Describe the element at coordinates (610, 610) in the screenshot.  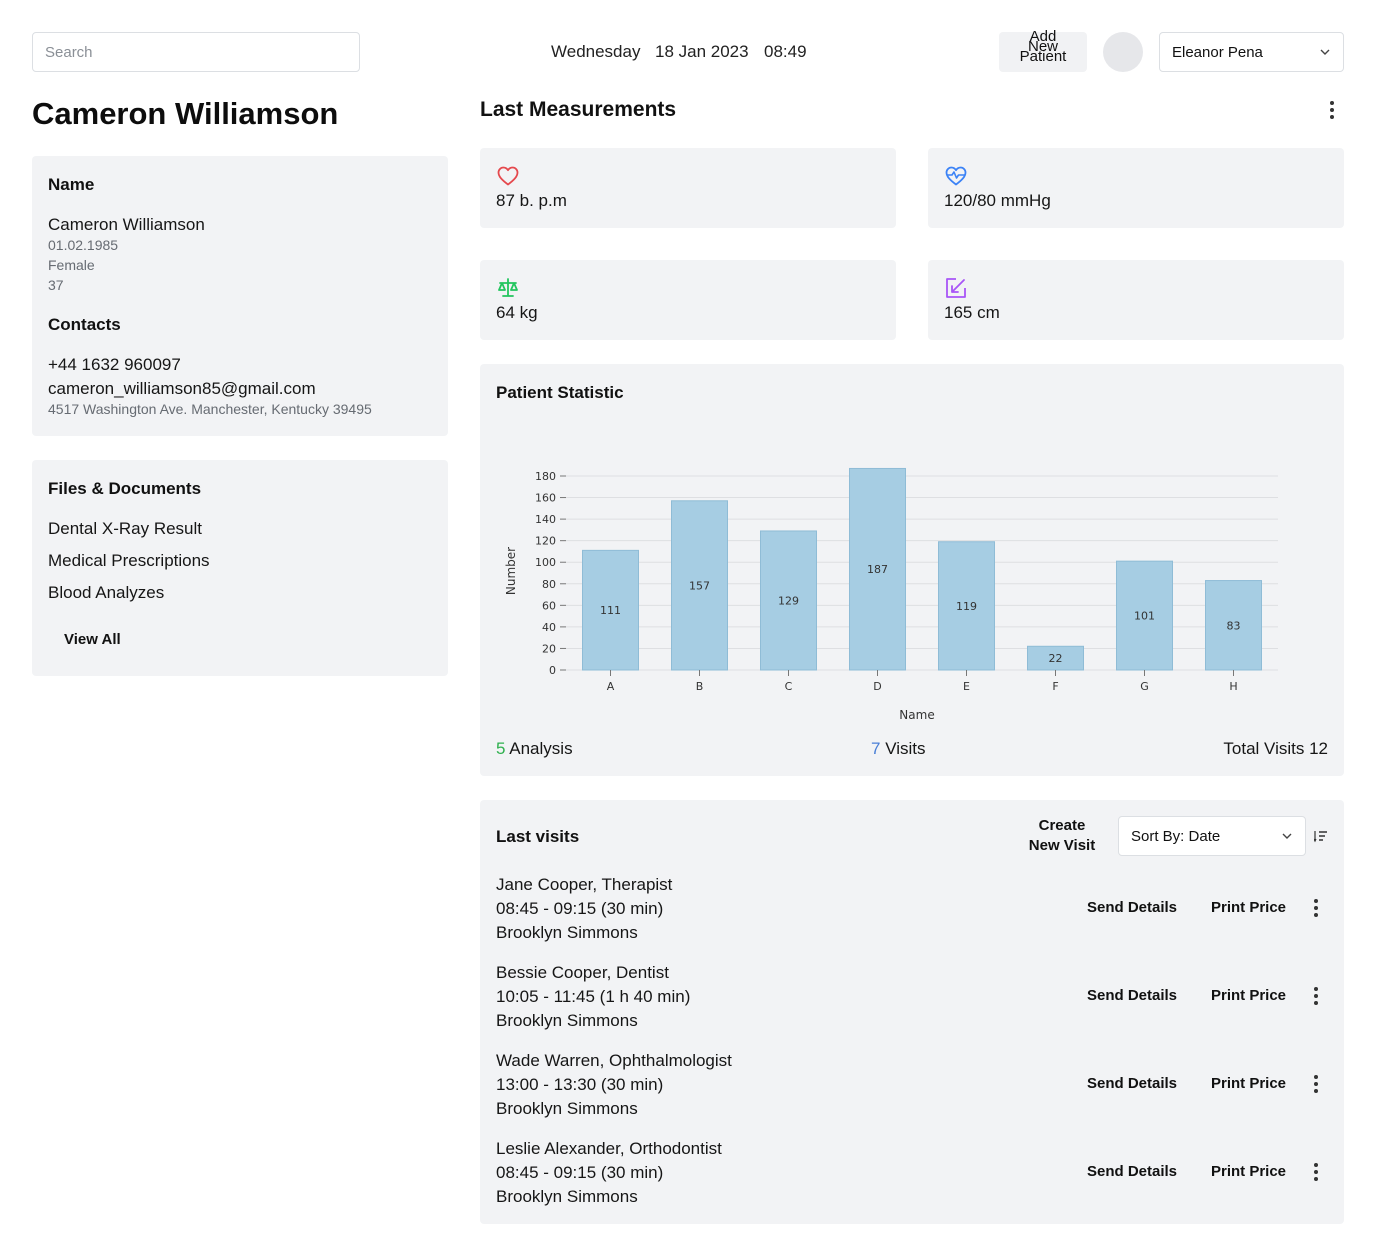
I see `bar-value-label: 111` at that location.